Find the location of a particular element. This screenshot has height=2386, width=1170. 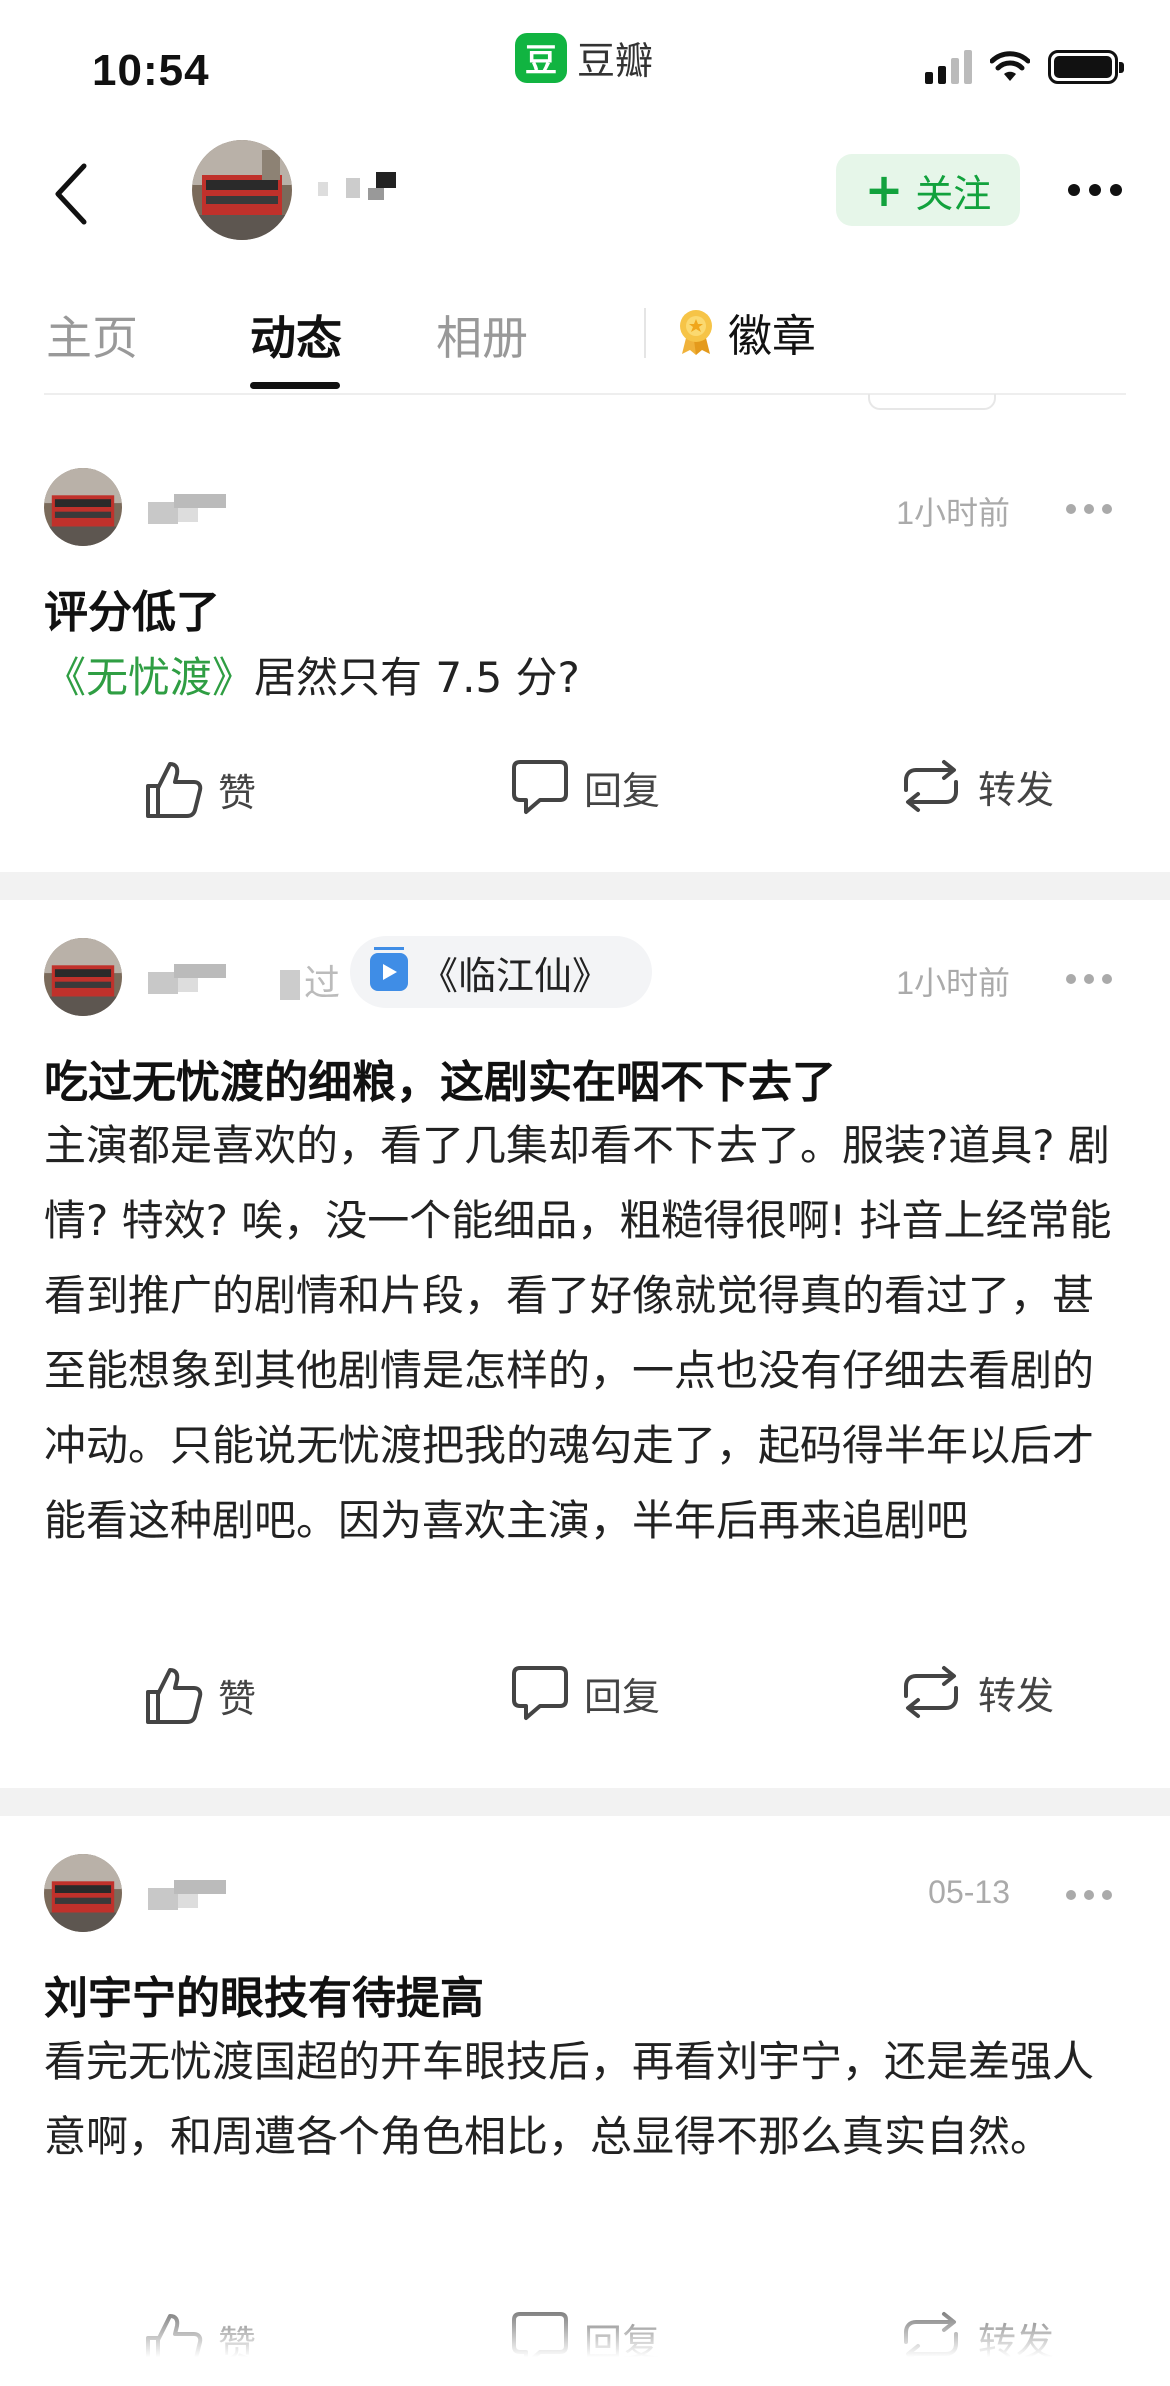

post-header: 过 《临江仙》 1小时前 is located at coordinates (585, 982).